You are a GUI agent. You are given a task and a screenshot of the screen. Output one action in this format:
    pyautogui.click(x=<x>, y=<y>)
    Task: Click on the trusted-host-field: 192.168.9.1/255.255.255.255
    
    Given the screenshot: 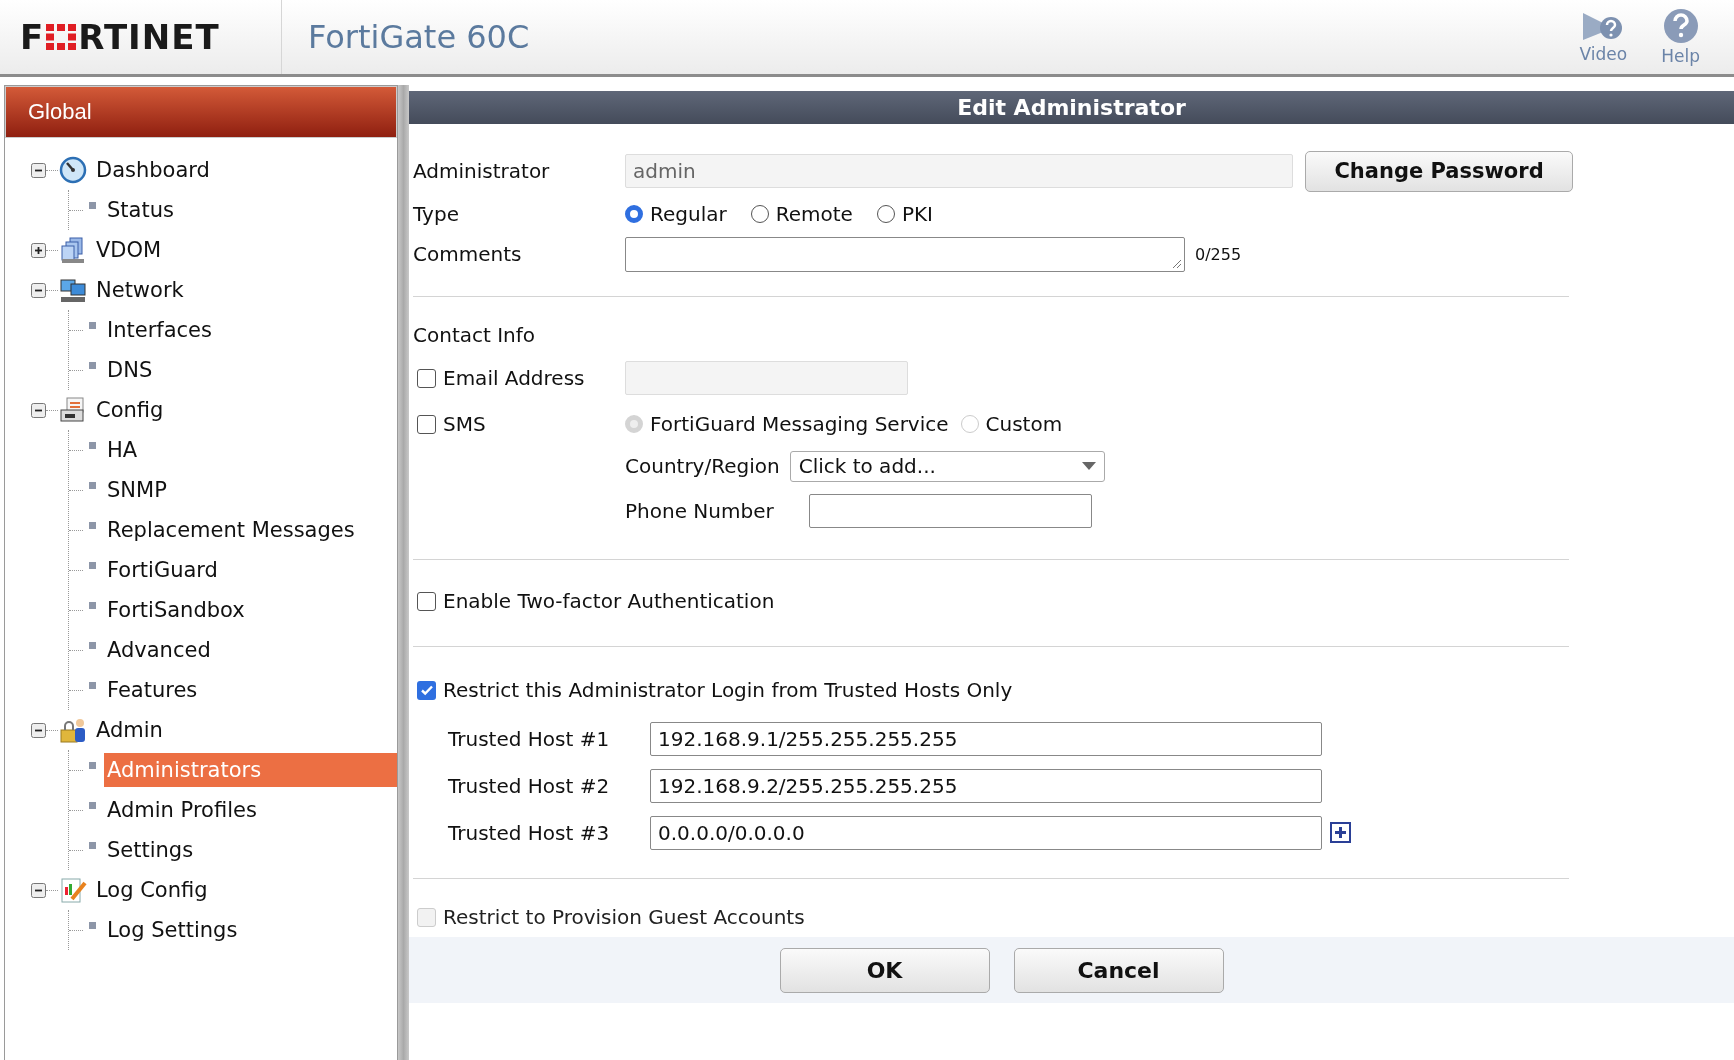 What is the action you would take?
    pyautogui.click(x=986, y=738)
    